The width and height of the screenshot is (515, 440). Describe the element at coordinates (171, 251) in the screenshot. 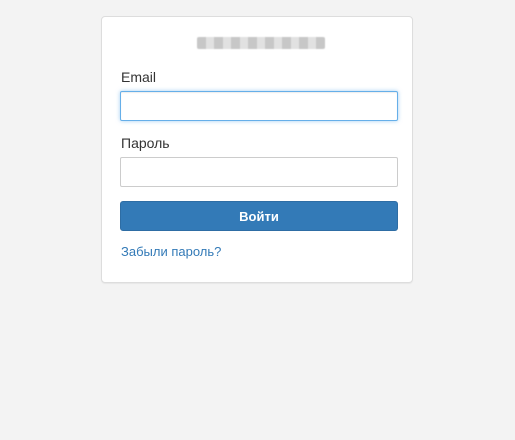

I see `forgot-password-link: Забыли пароль?` at that location.